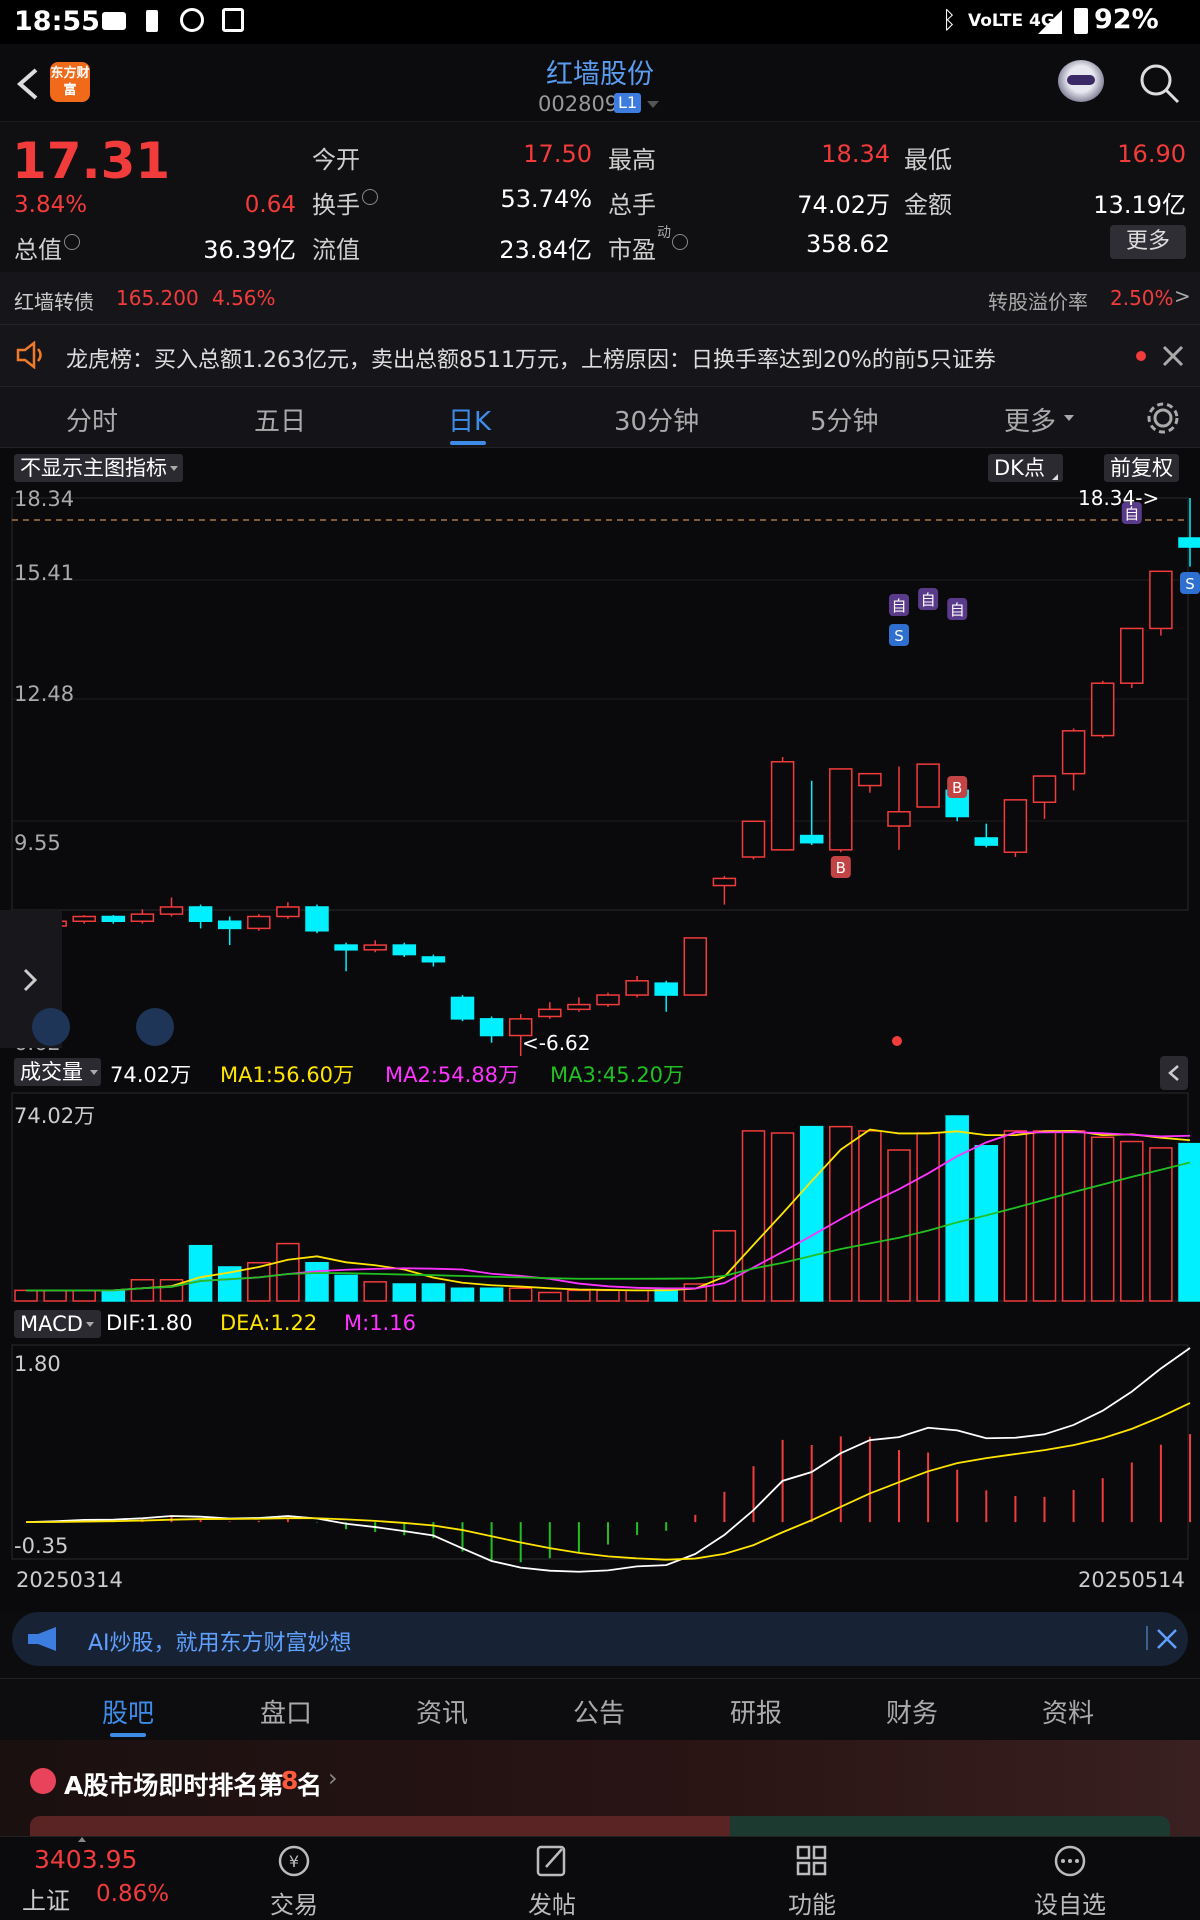 The image size is (1200, 1920). What do you see at coordinates (957, 610) in the screenshot?
I see `dk-marker-label: 自` at bounding box center [957, 610].